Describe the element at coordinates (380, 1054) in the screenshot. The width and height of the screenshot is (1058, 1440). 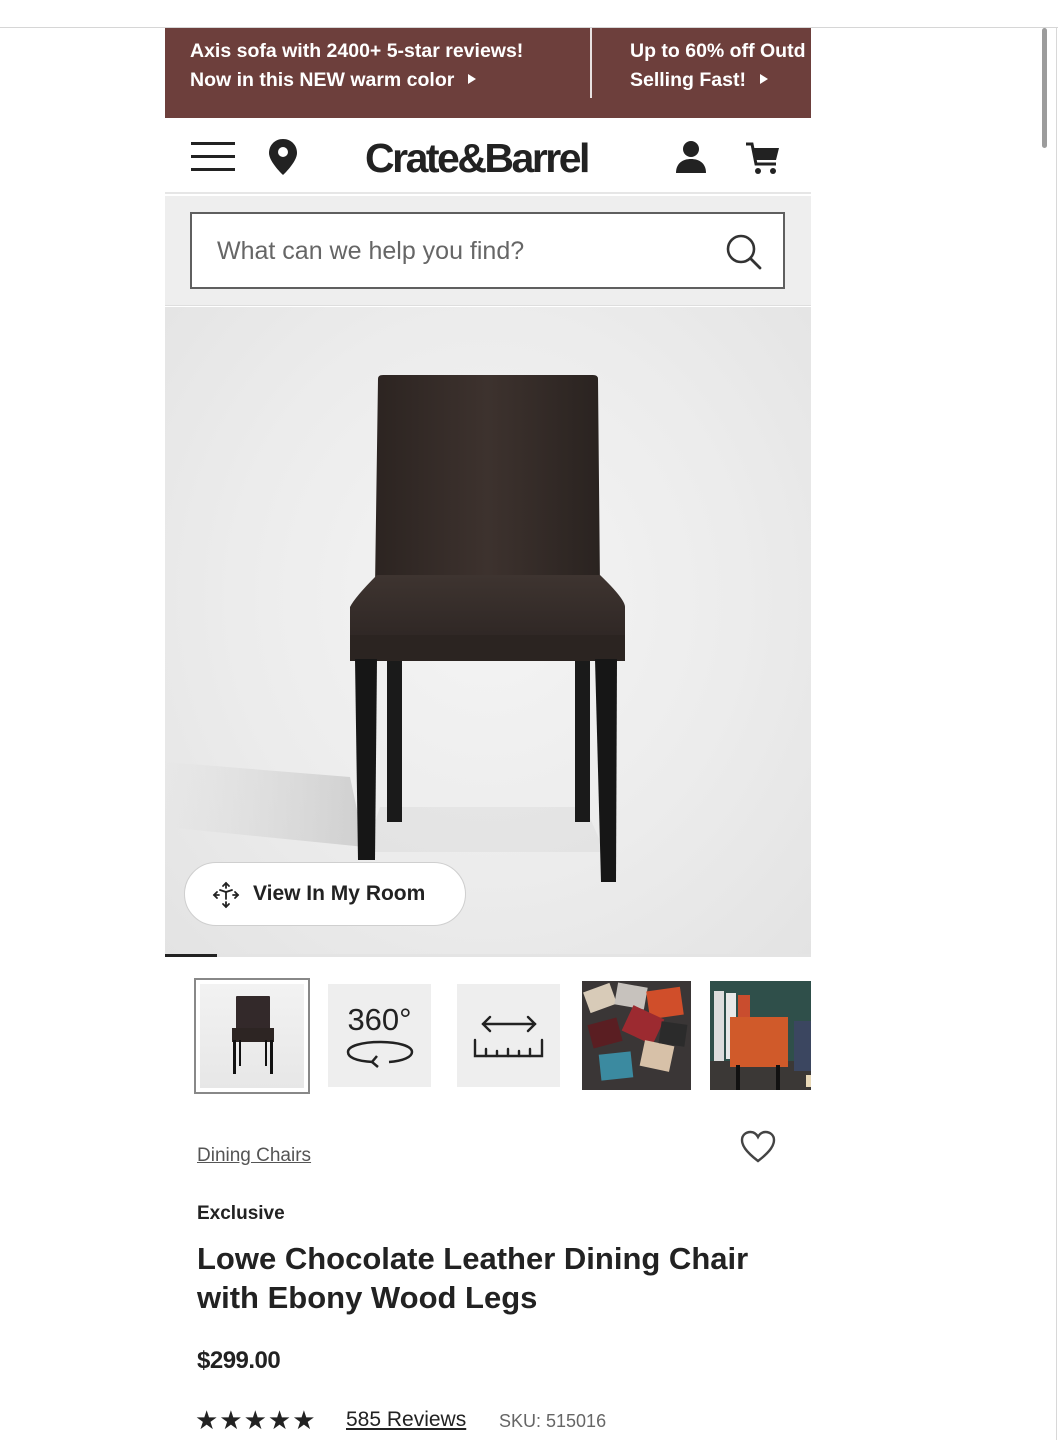
I see `rotate-icon` at that location.